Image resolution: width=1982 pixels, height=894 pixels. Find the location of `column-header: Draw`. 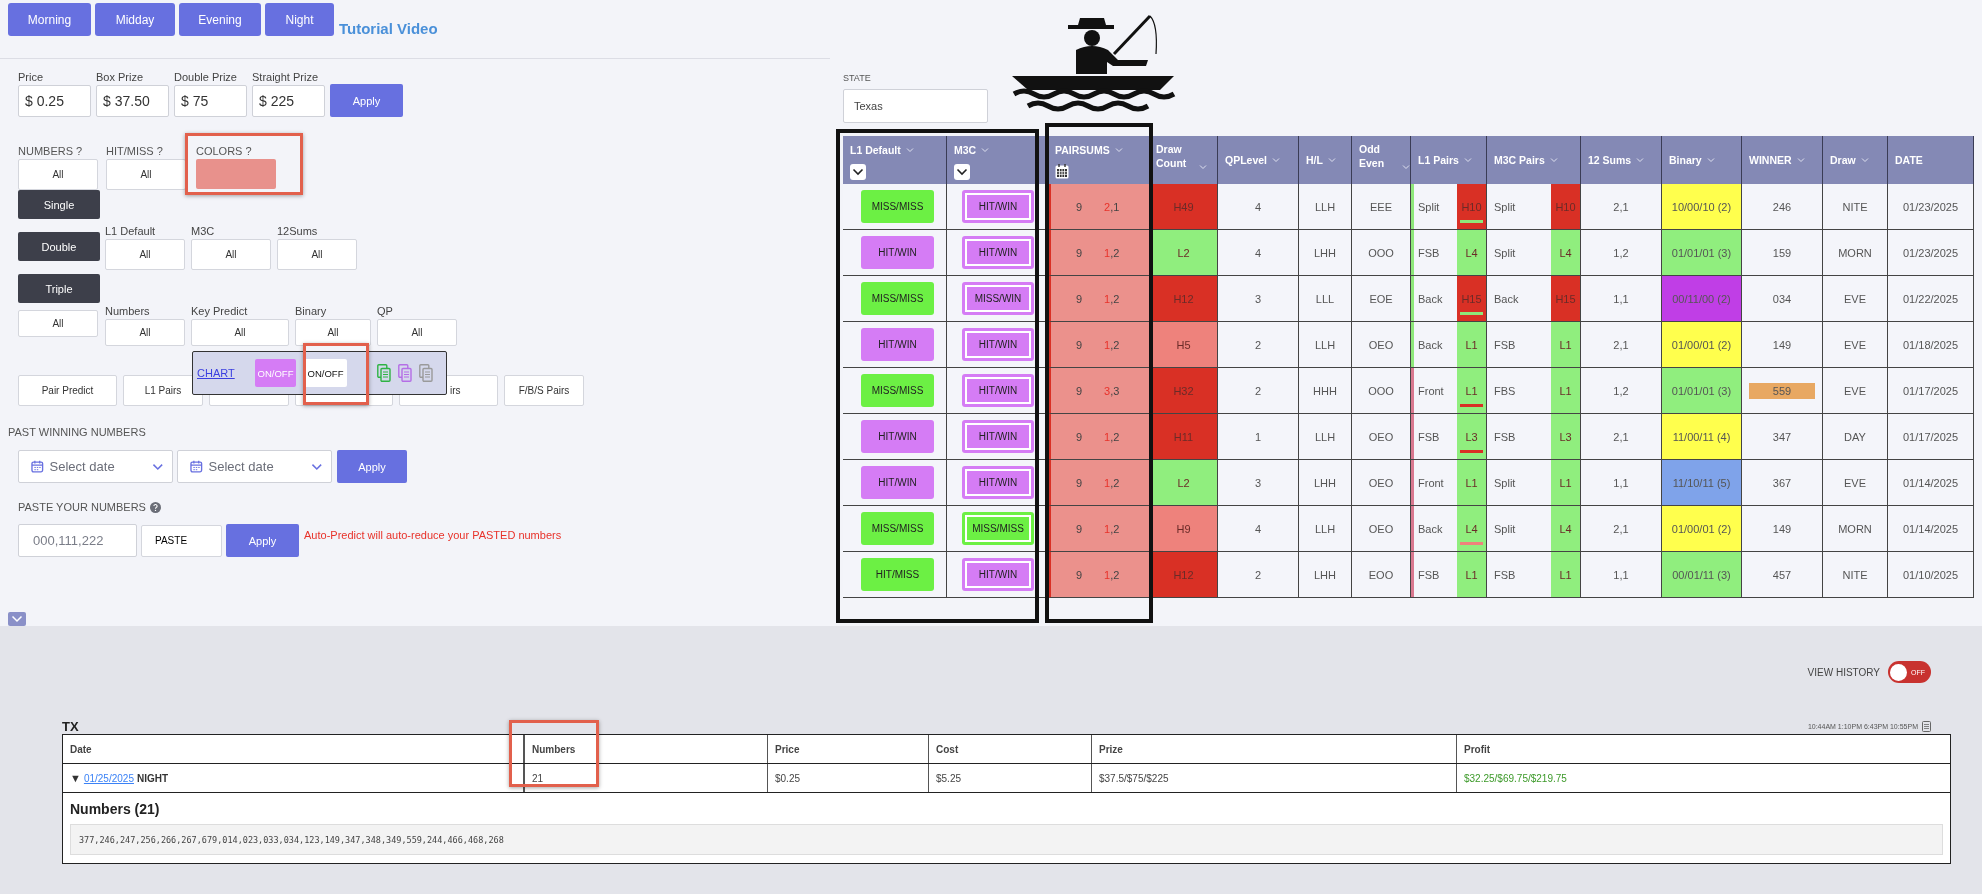

column-header: Draw is located at coordinates (1843, 160).